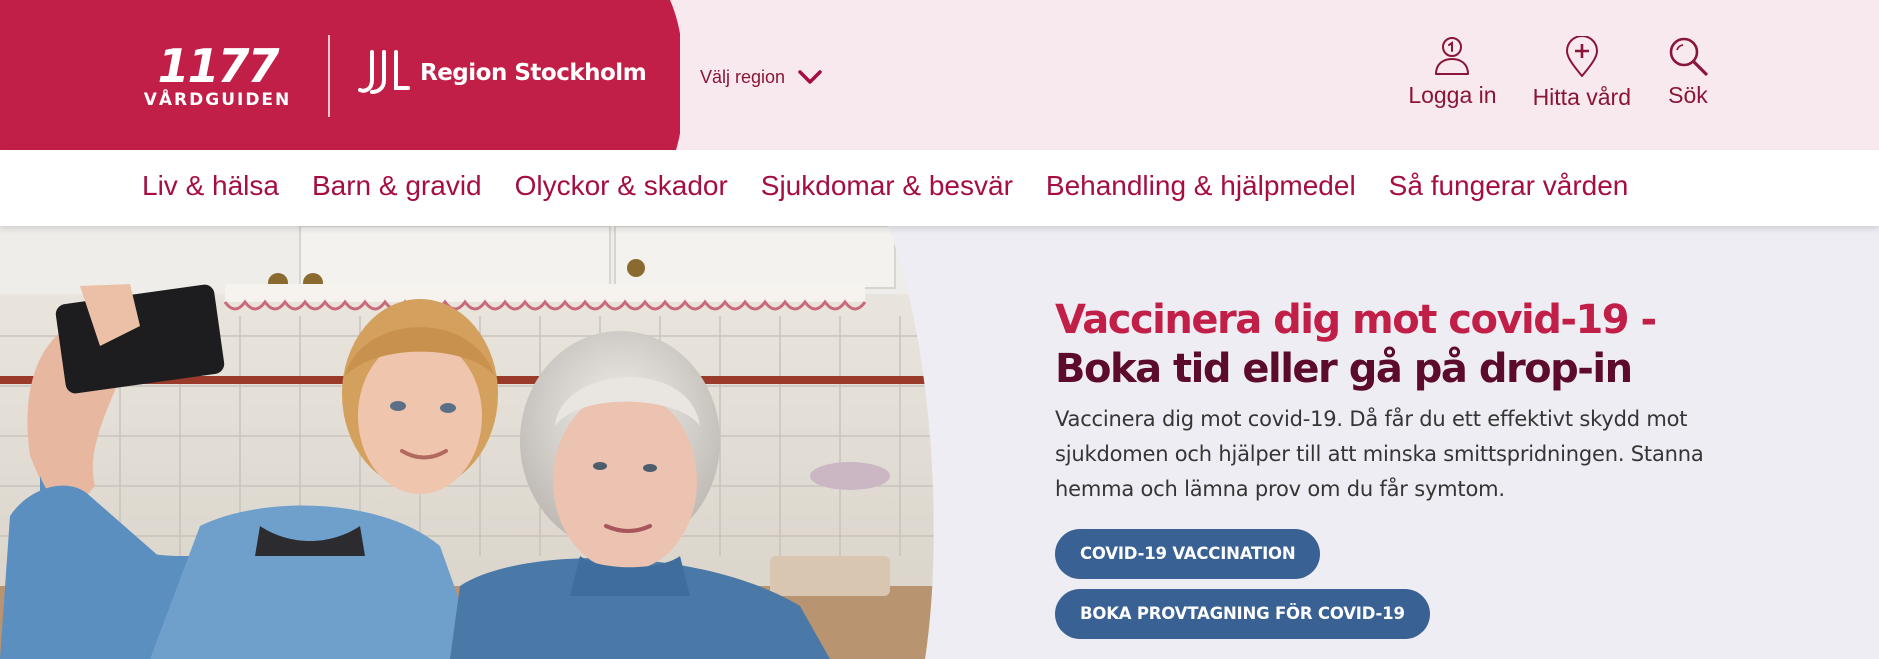  I want to click on region-name: Region Stockholm, so click(533, 73).